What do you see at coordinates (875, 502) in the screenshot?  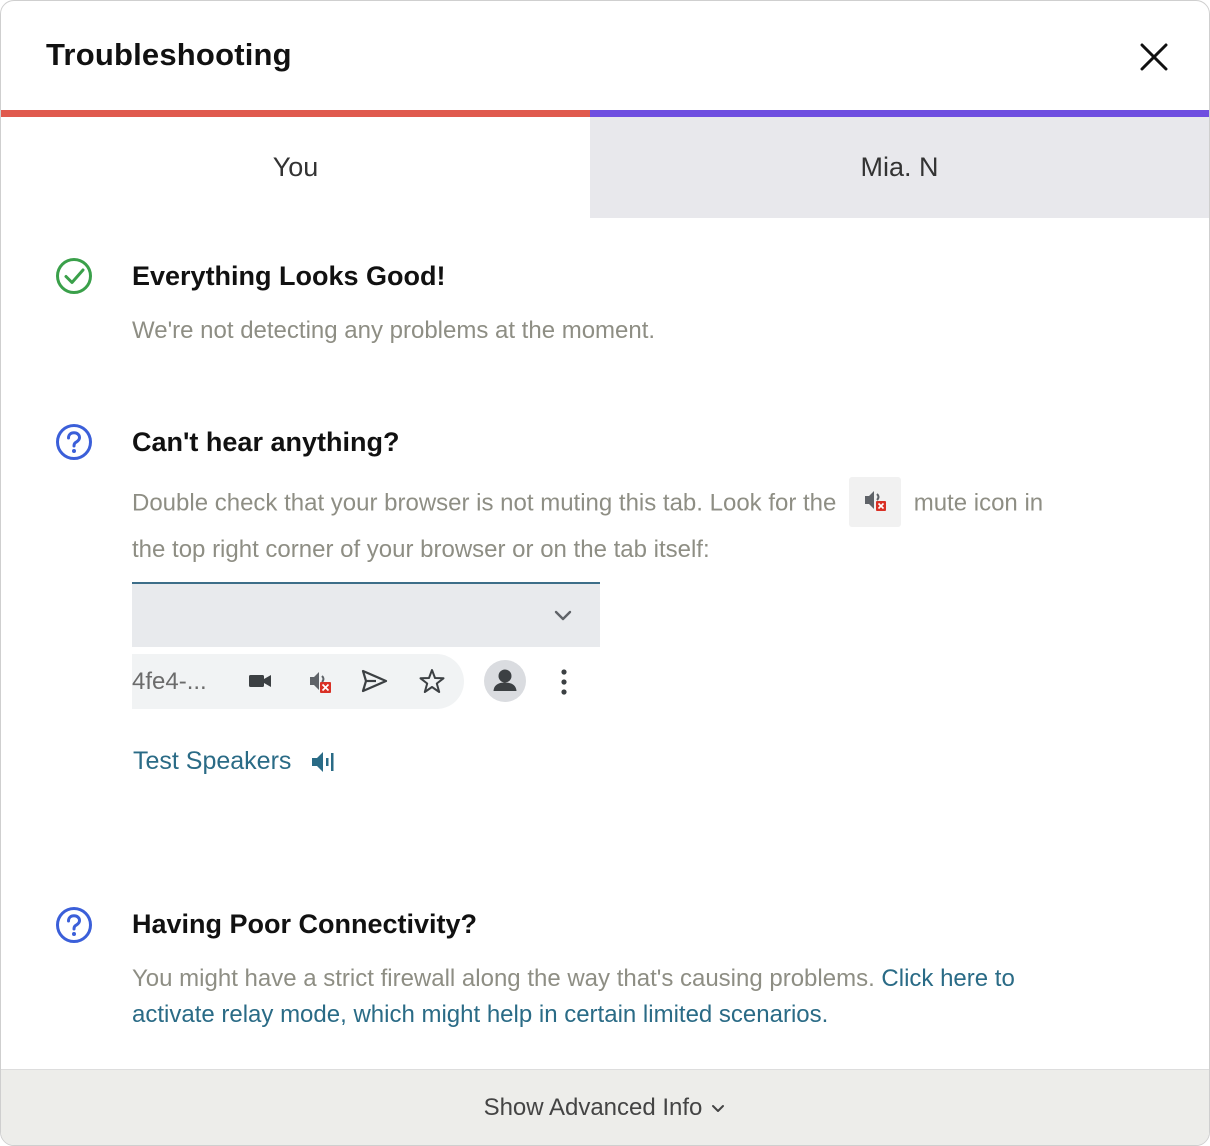 I see `mute-tab-icon` at bounding box center [875, 502].